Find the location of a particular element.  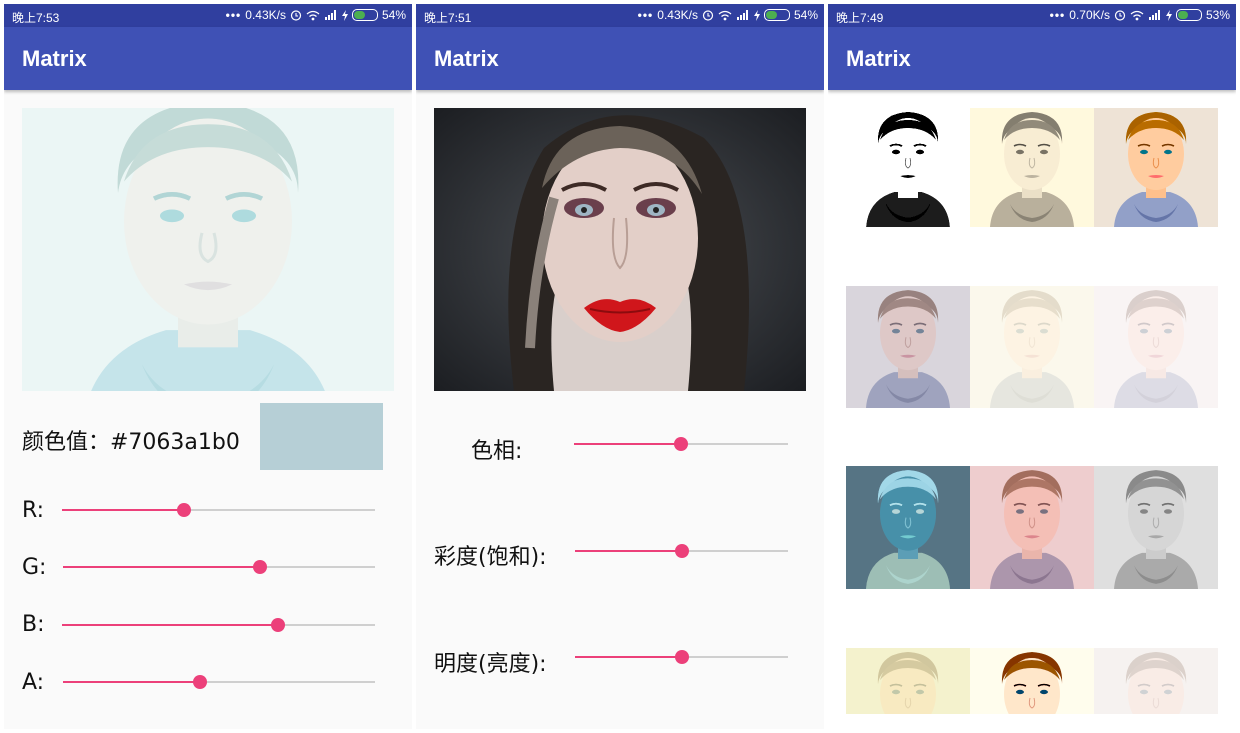

filter-thumb-faded is located at coordinates (1156, 681).